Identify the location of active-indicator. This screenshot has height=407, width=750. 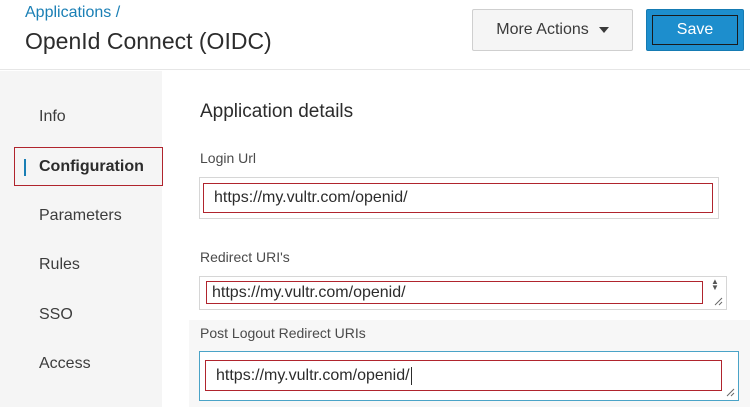
(25, 167).